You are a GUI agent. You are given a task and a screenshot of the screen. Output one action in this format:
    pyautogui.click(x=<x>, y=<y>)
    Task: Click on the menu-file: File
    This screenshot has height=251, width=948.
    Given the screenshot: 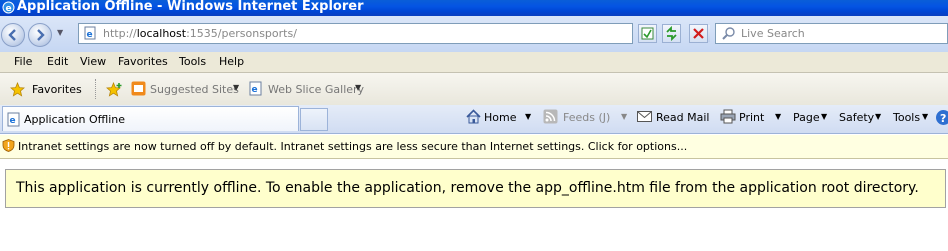 What is the action you would take?
    pyautogui.click(x=23, y=61)
    